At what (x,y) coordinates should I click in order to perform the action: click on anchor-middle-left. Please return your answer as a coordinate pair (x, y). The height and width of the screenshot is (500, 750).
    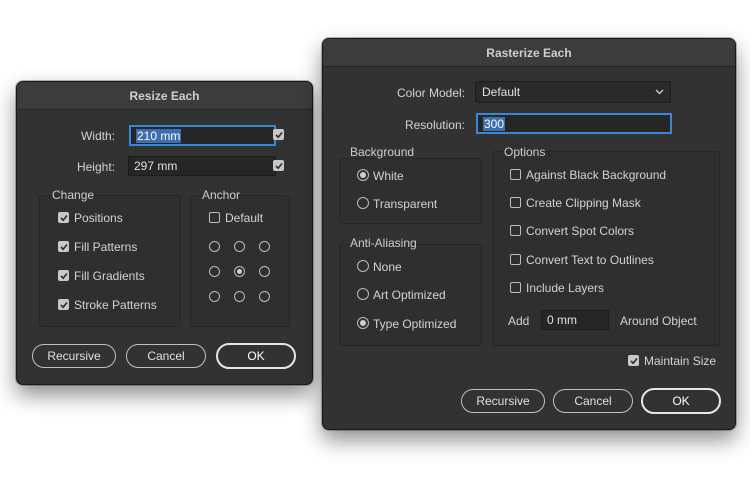
    Looking at the image, I should click on (214, 271).